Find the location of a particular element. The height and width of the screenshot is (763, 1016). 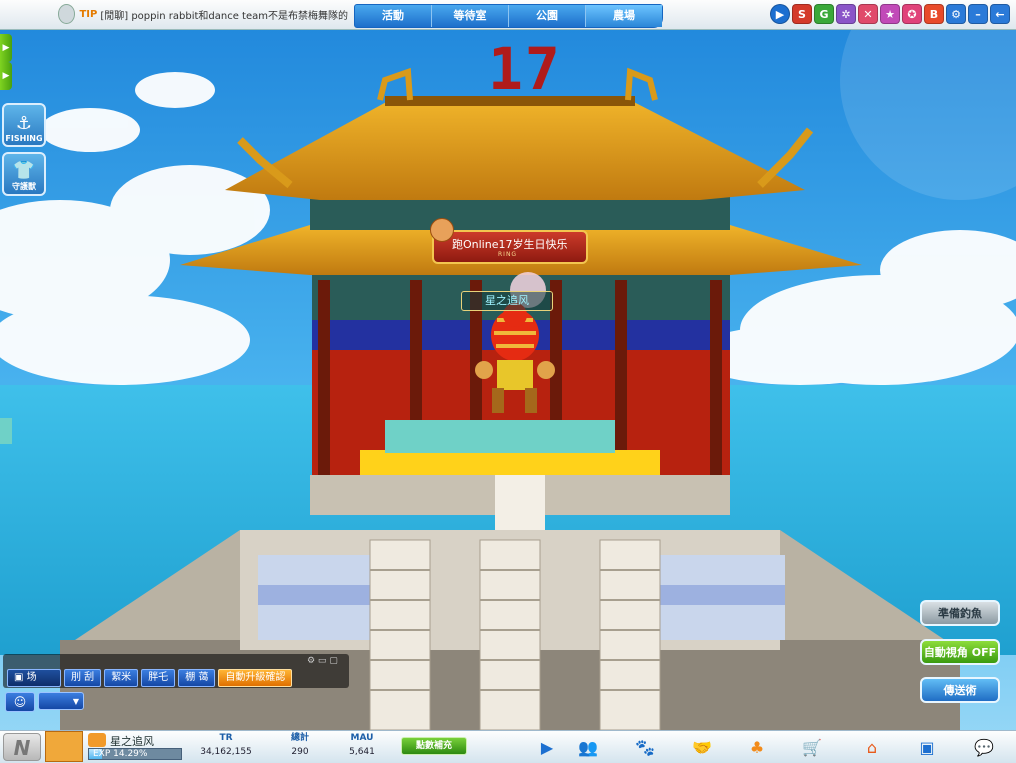

chat-tabs: ▣ 场 刖 刮 絜米 胖乇 棚 蔼 自動升級確認 is located at coordinates (150, 678).